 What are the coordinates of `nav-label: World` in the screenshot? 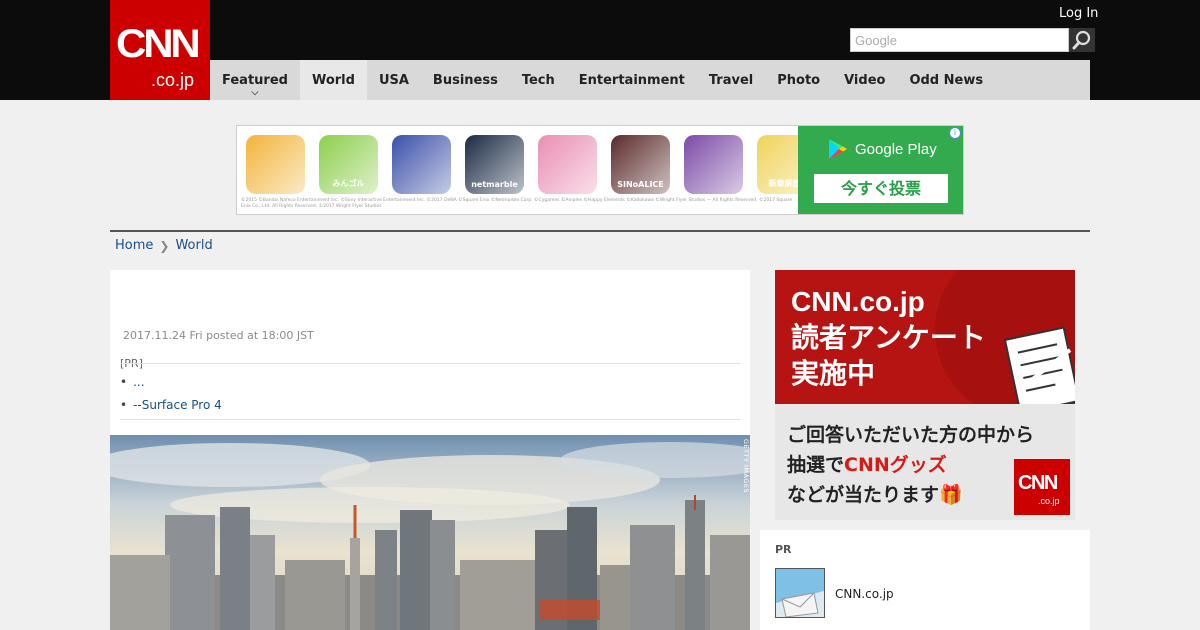 It's located at (333, 80).